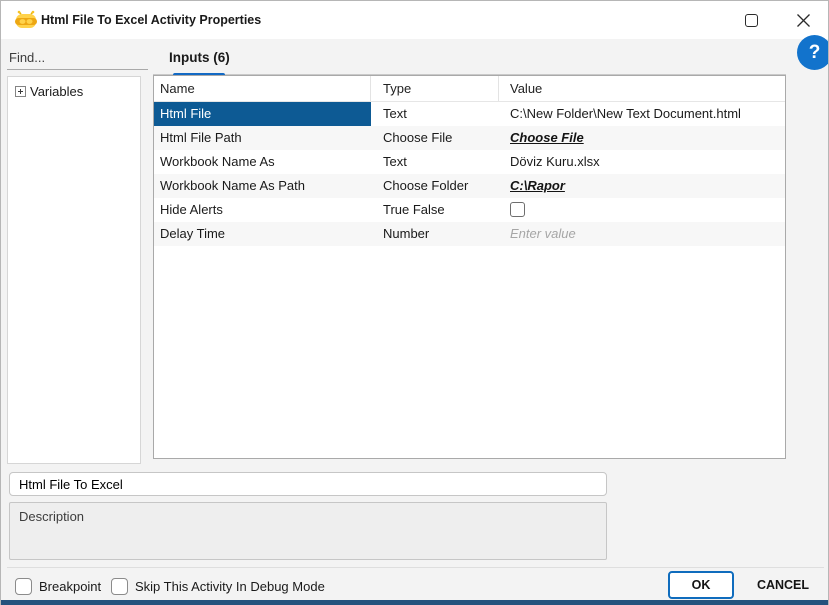 This screenshot has height=605, width=829. I want to click on cell-name: Html File, so click(262, 114).